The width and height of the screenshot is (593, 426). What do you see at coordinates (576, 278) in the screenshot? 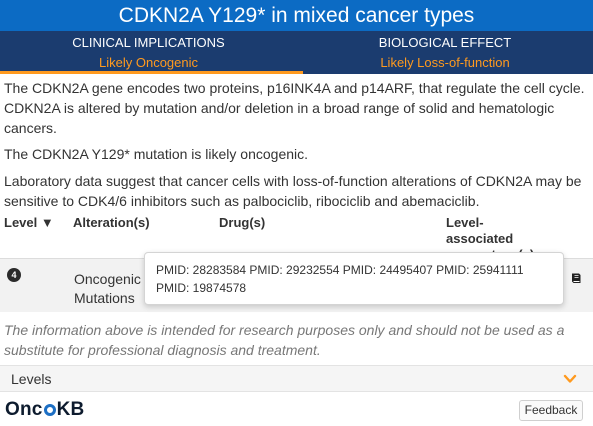
I see `book-icon` at bounding box center [576, 278].